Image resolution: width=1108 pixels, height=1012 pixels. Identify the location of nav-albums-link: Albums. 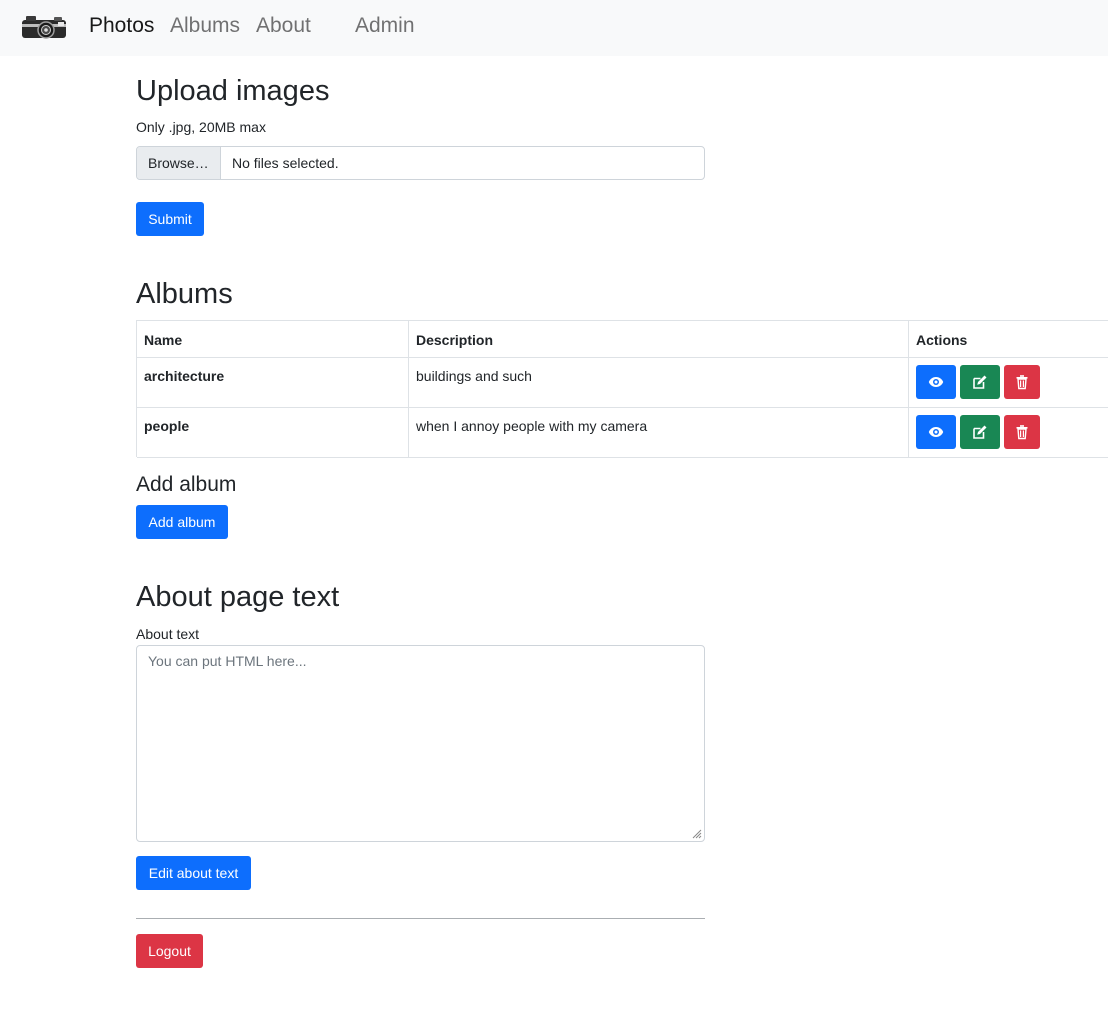
(205, 26).